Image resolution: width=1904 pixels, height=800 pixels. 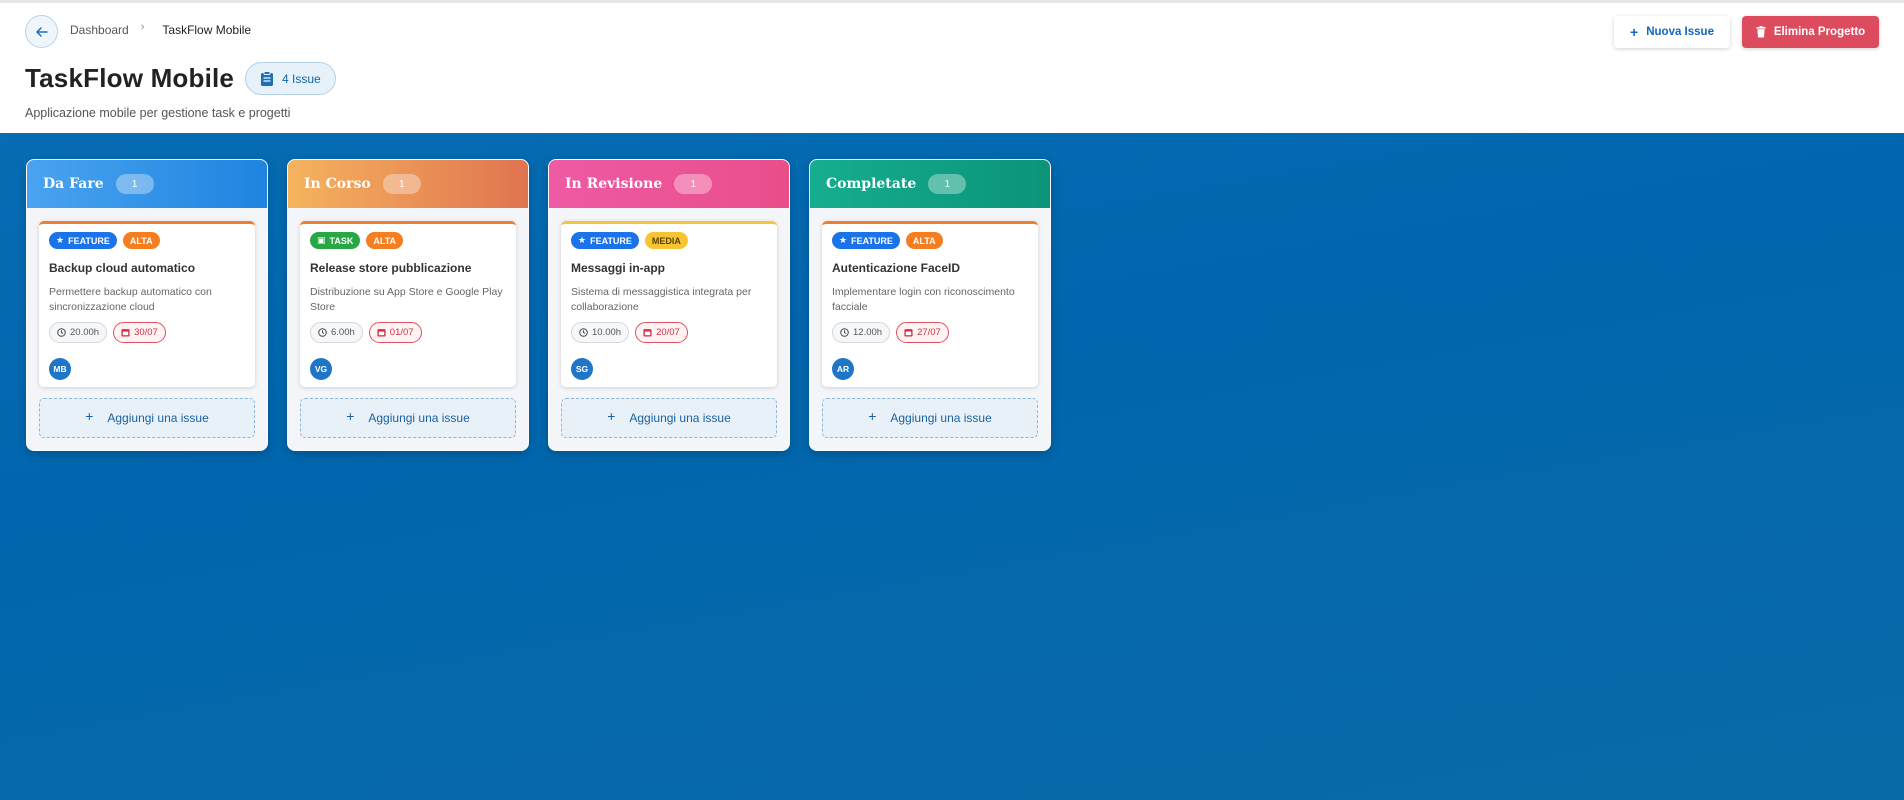 What do you see at coordinates (607, 332) in the screenshot?
I see `estimate-value: 10.00h` at bounding box center [607, 332].